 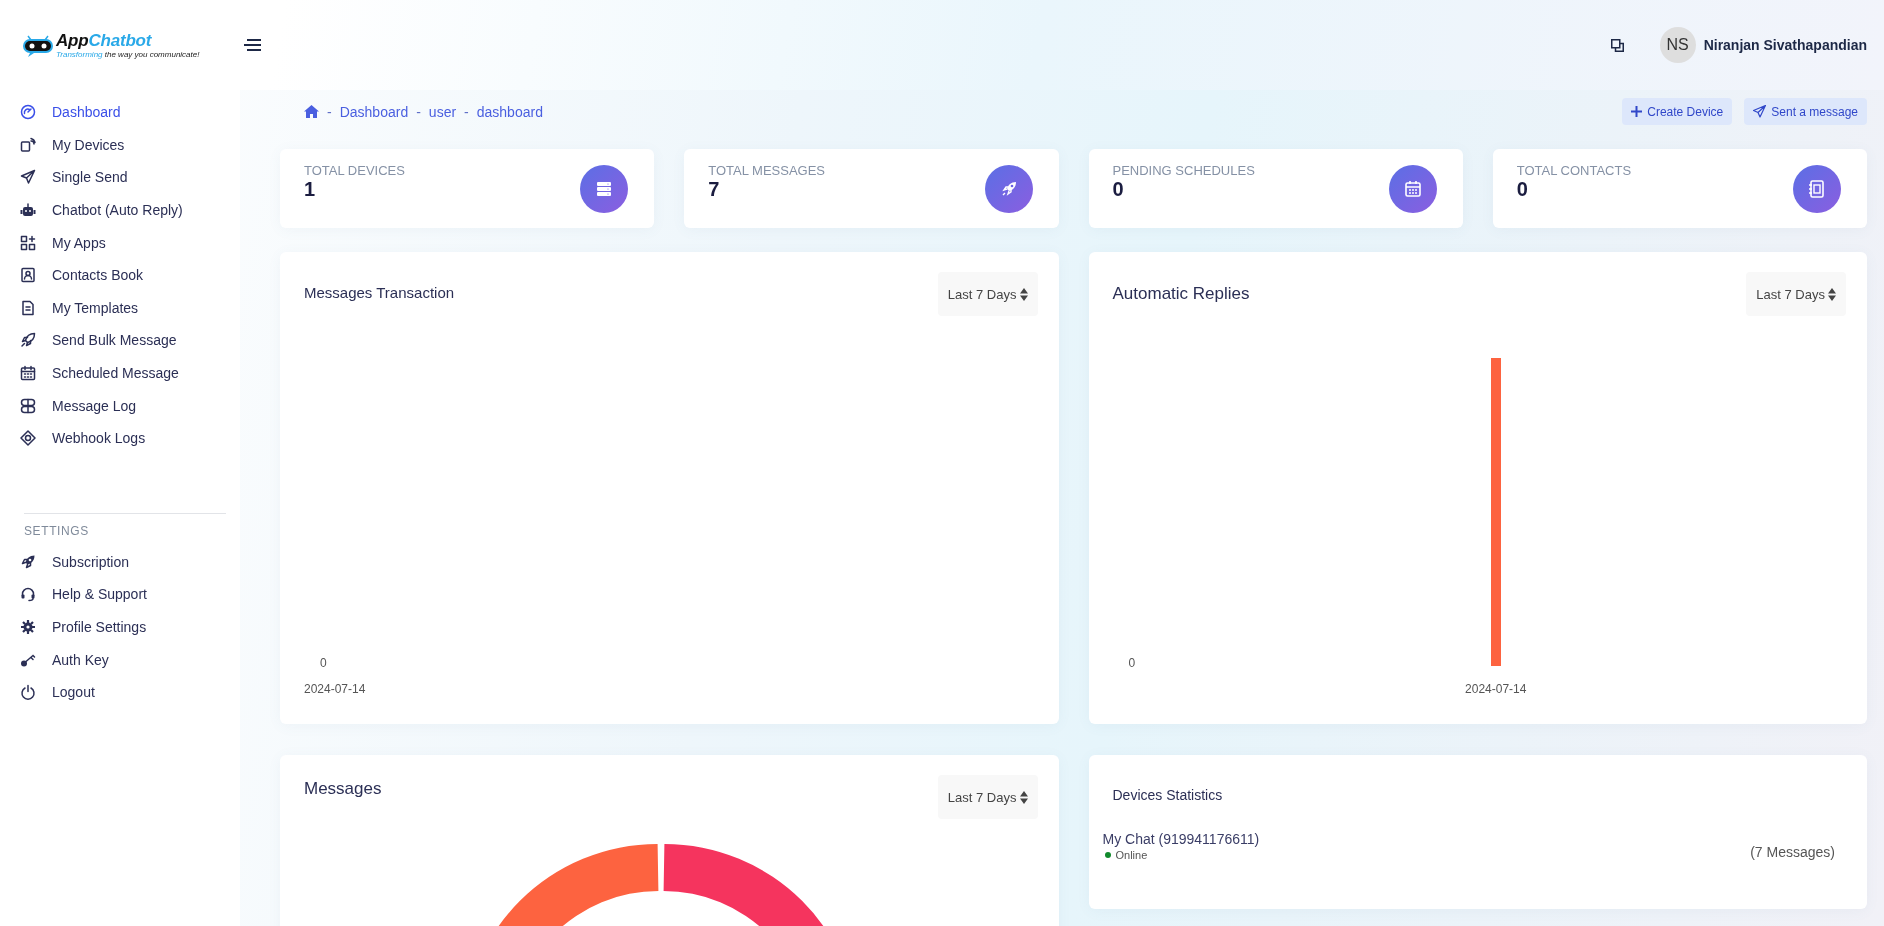 What do you see at coordinates (1637, 111) in the screenshot?
I see `plus-icon` at bounding box center [1637, 111].